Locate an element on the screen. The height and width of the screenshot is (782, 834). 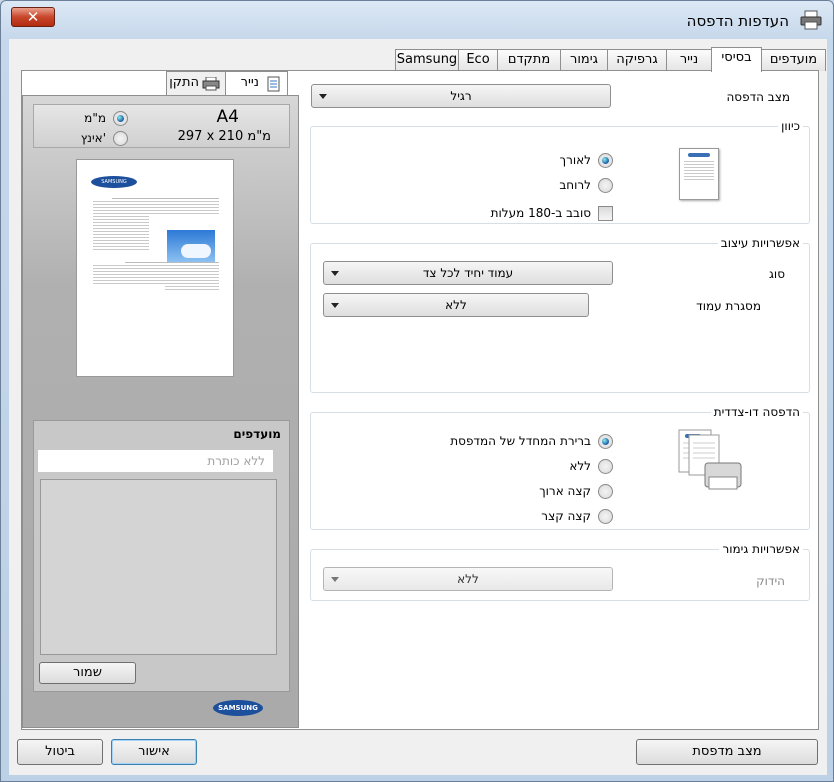
duplex-default-option: ברירת המחדל של המדפסת is located at coordinates (512, 442).